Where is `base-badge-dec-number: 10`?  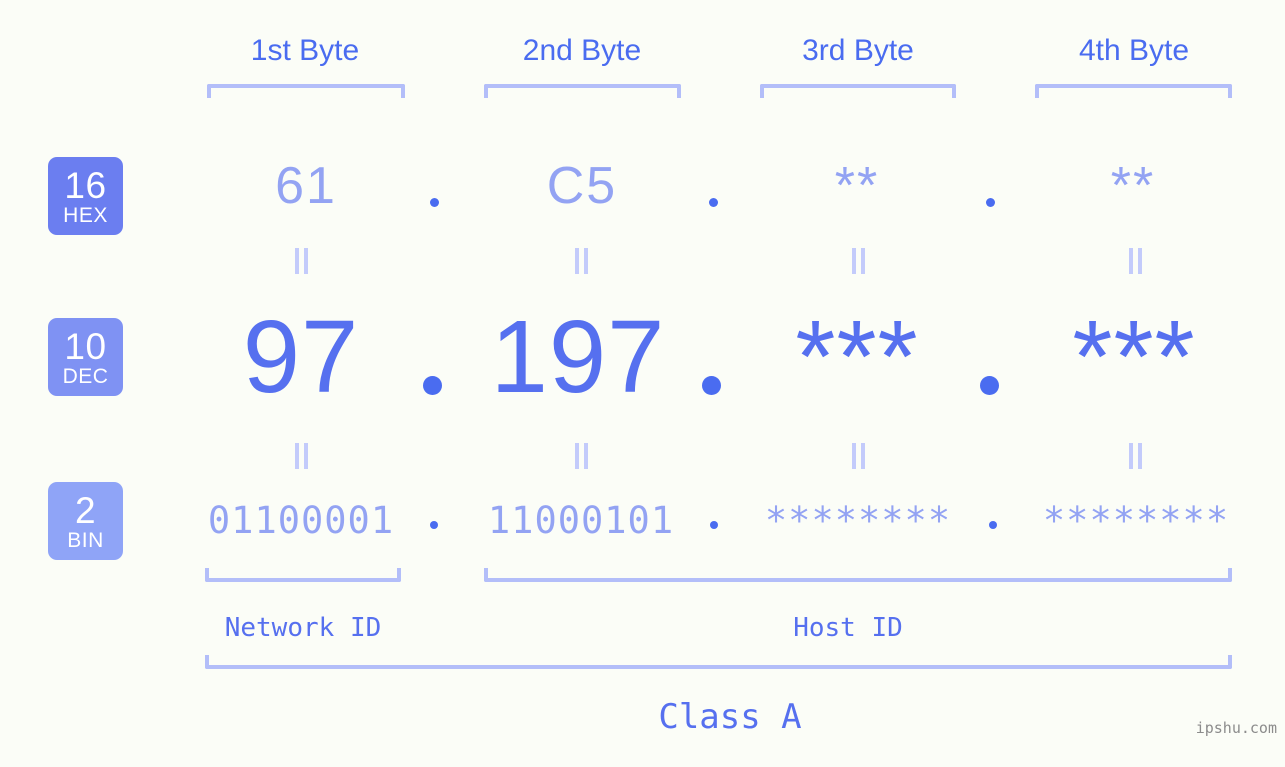
base-badge-dec-number: 10 is located at coordinates (85, 346).